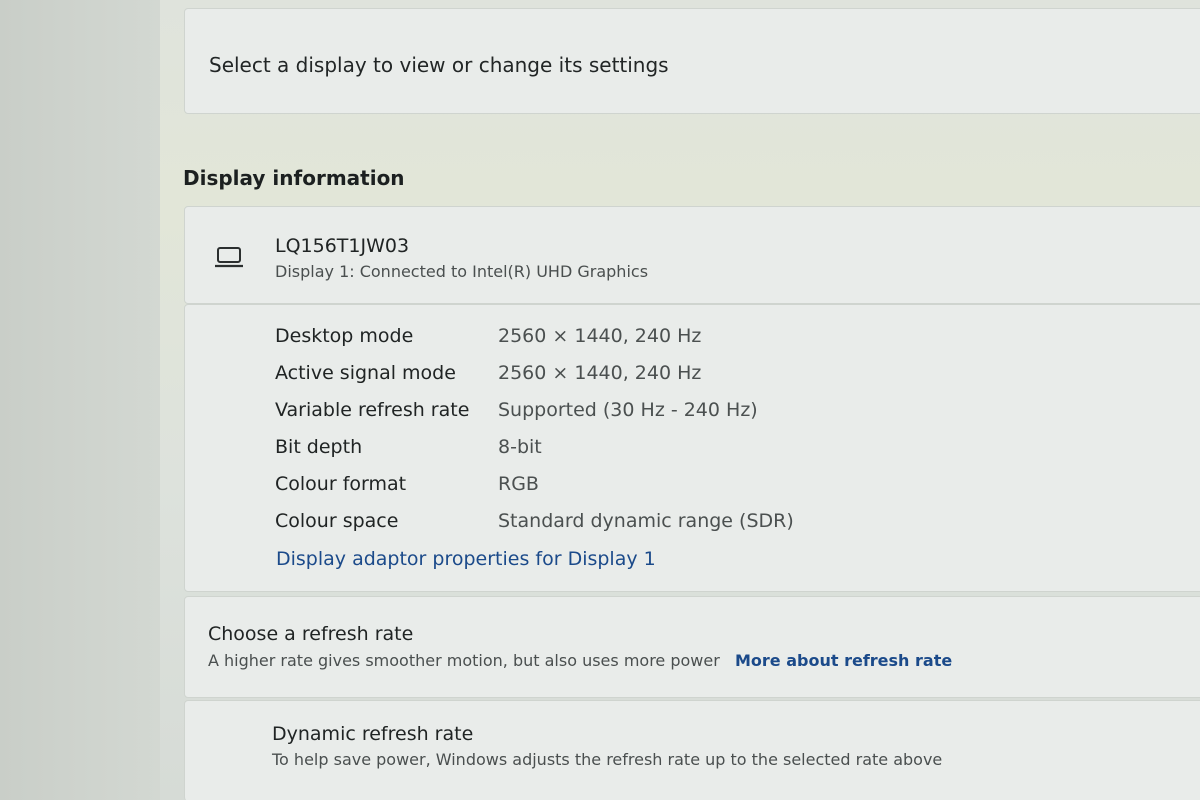 This screenshot has width=1200, height=800. I want to click on display-adaptor-properties-link: Display adaptor properties for Display 1, so click(466, 559).